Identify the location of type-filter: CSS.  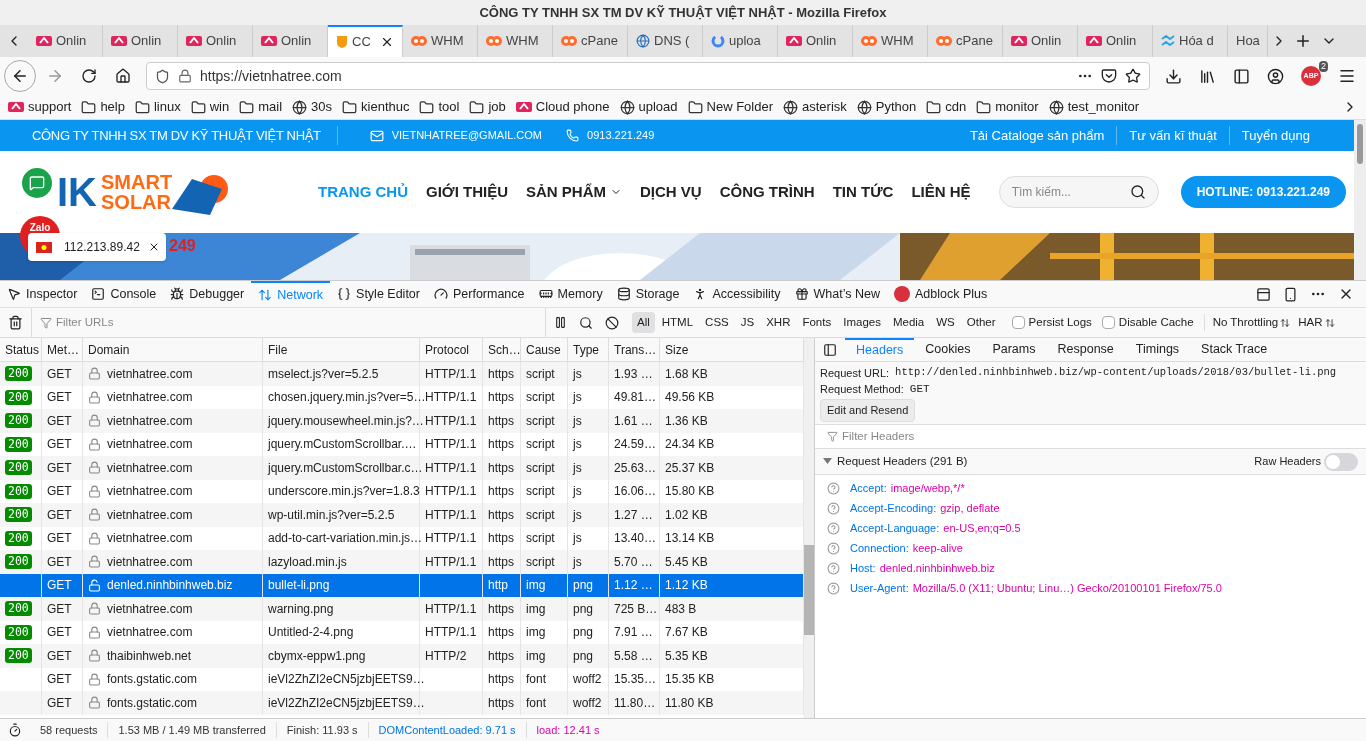
(717, 322).